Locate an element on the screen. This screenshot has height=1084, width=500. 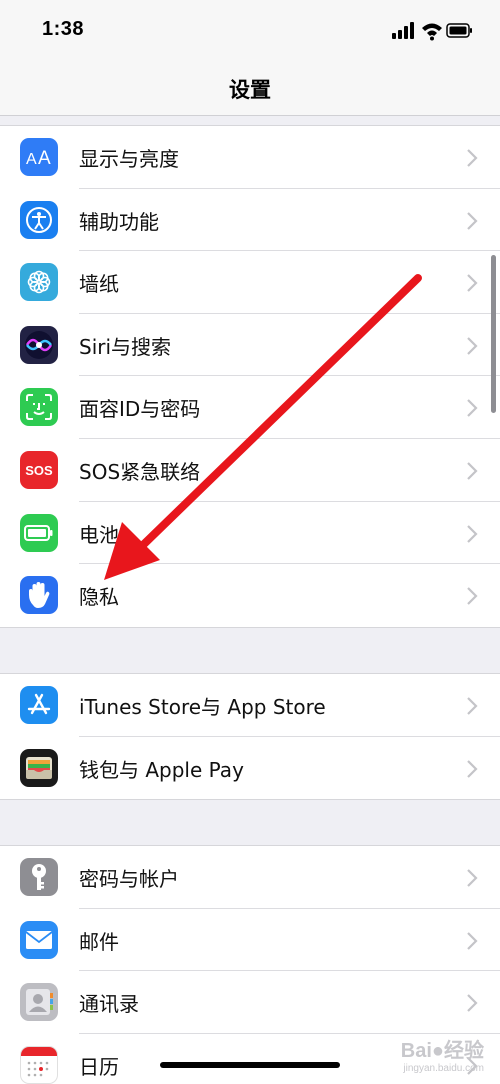
svg-text: SOS is located at coordinates (39, 470).